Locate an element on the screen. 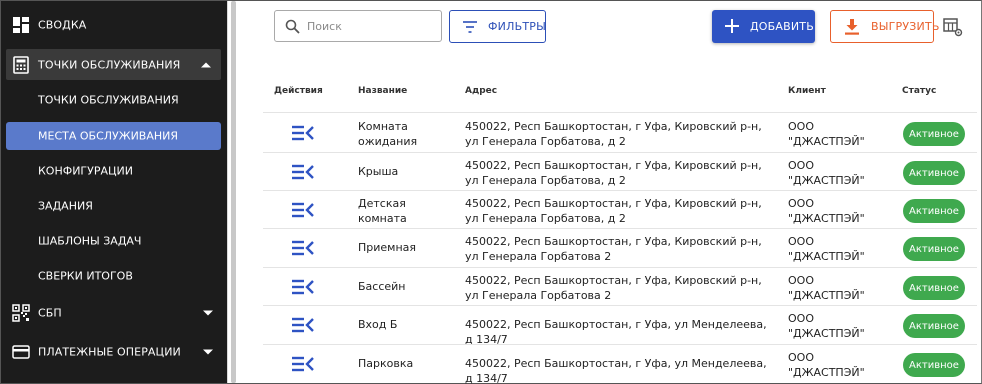 This screenshot has width=982, height=384. cash-register-icon is located at coordinates (21, 64).